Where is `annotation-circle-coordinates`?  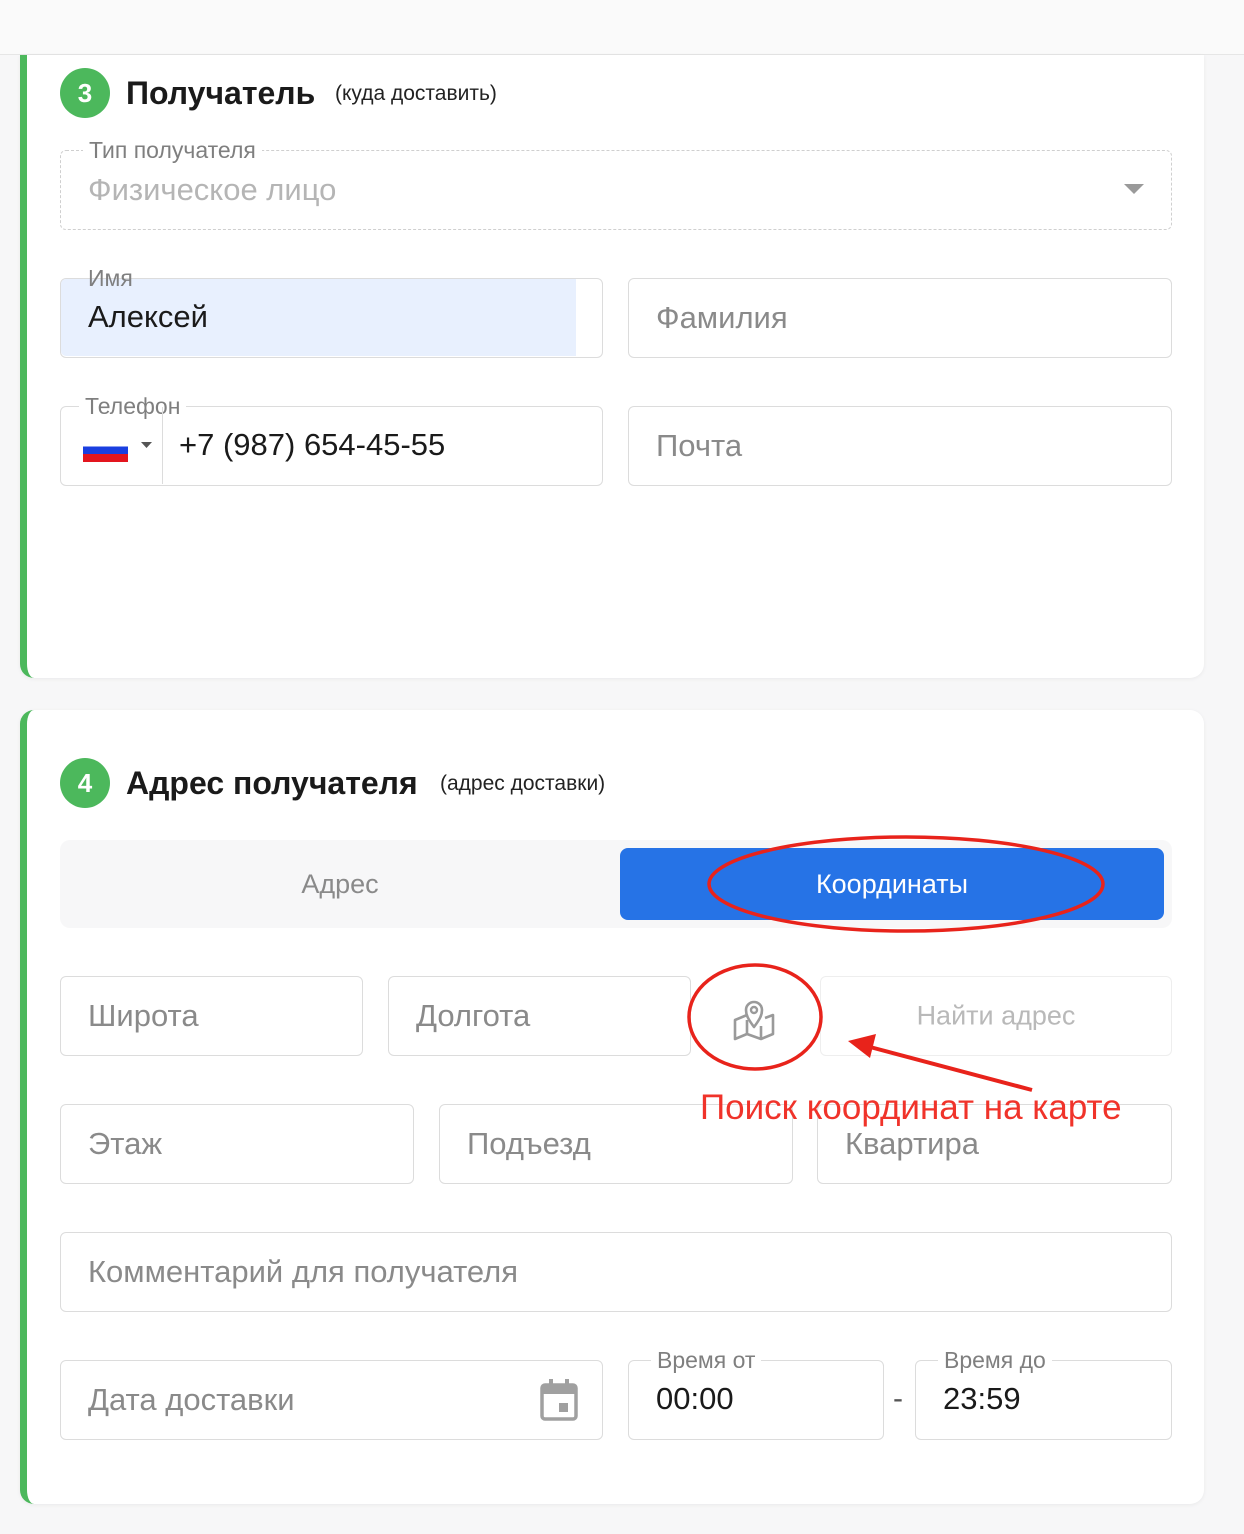 annotation-circle-coordinates is located at coordinates (906, 884).